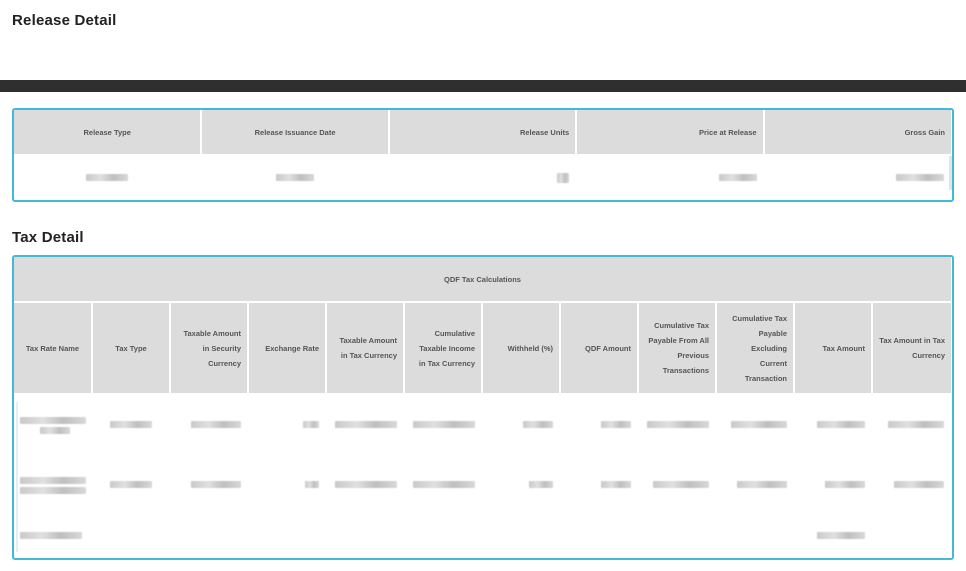 The width and height of the screenshot is (966, 571). I want to click on col-header-tax-rate-name: Tax Rate Name, so click(53, 348).